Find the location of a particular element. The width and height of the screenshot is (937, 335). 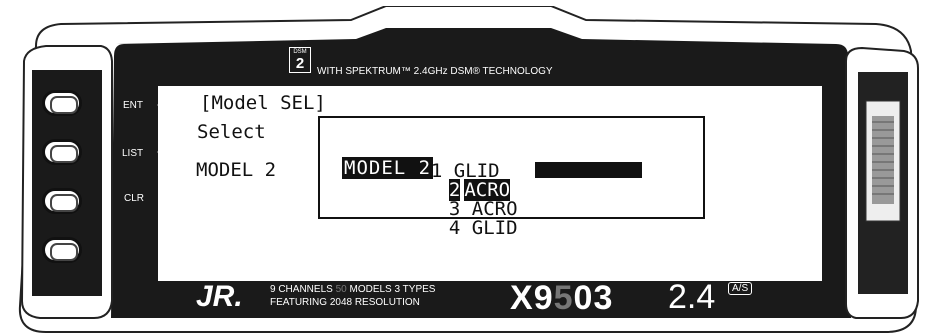

clr-key-label: CLR is located at coordinates (134, 198).